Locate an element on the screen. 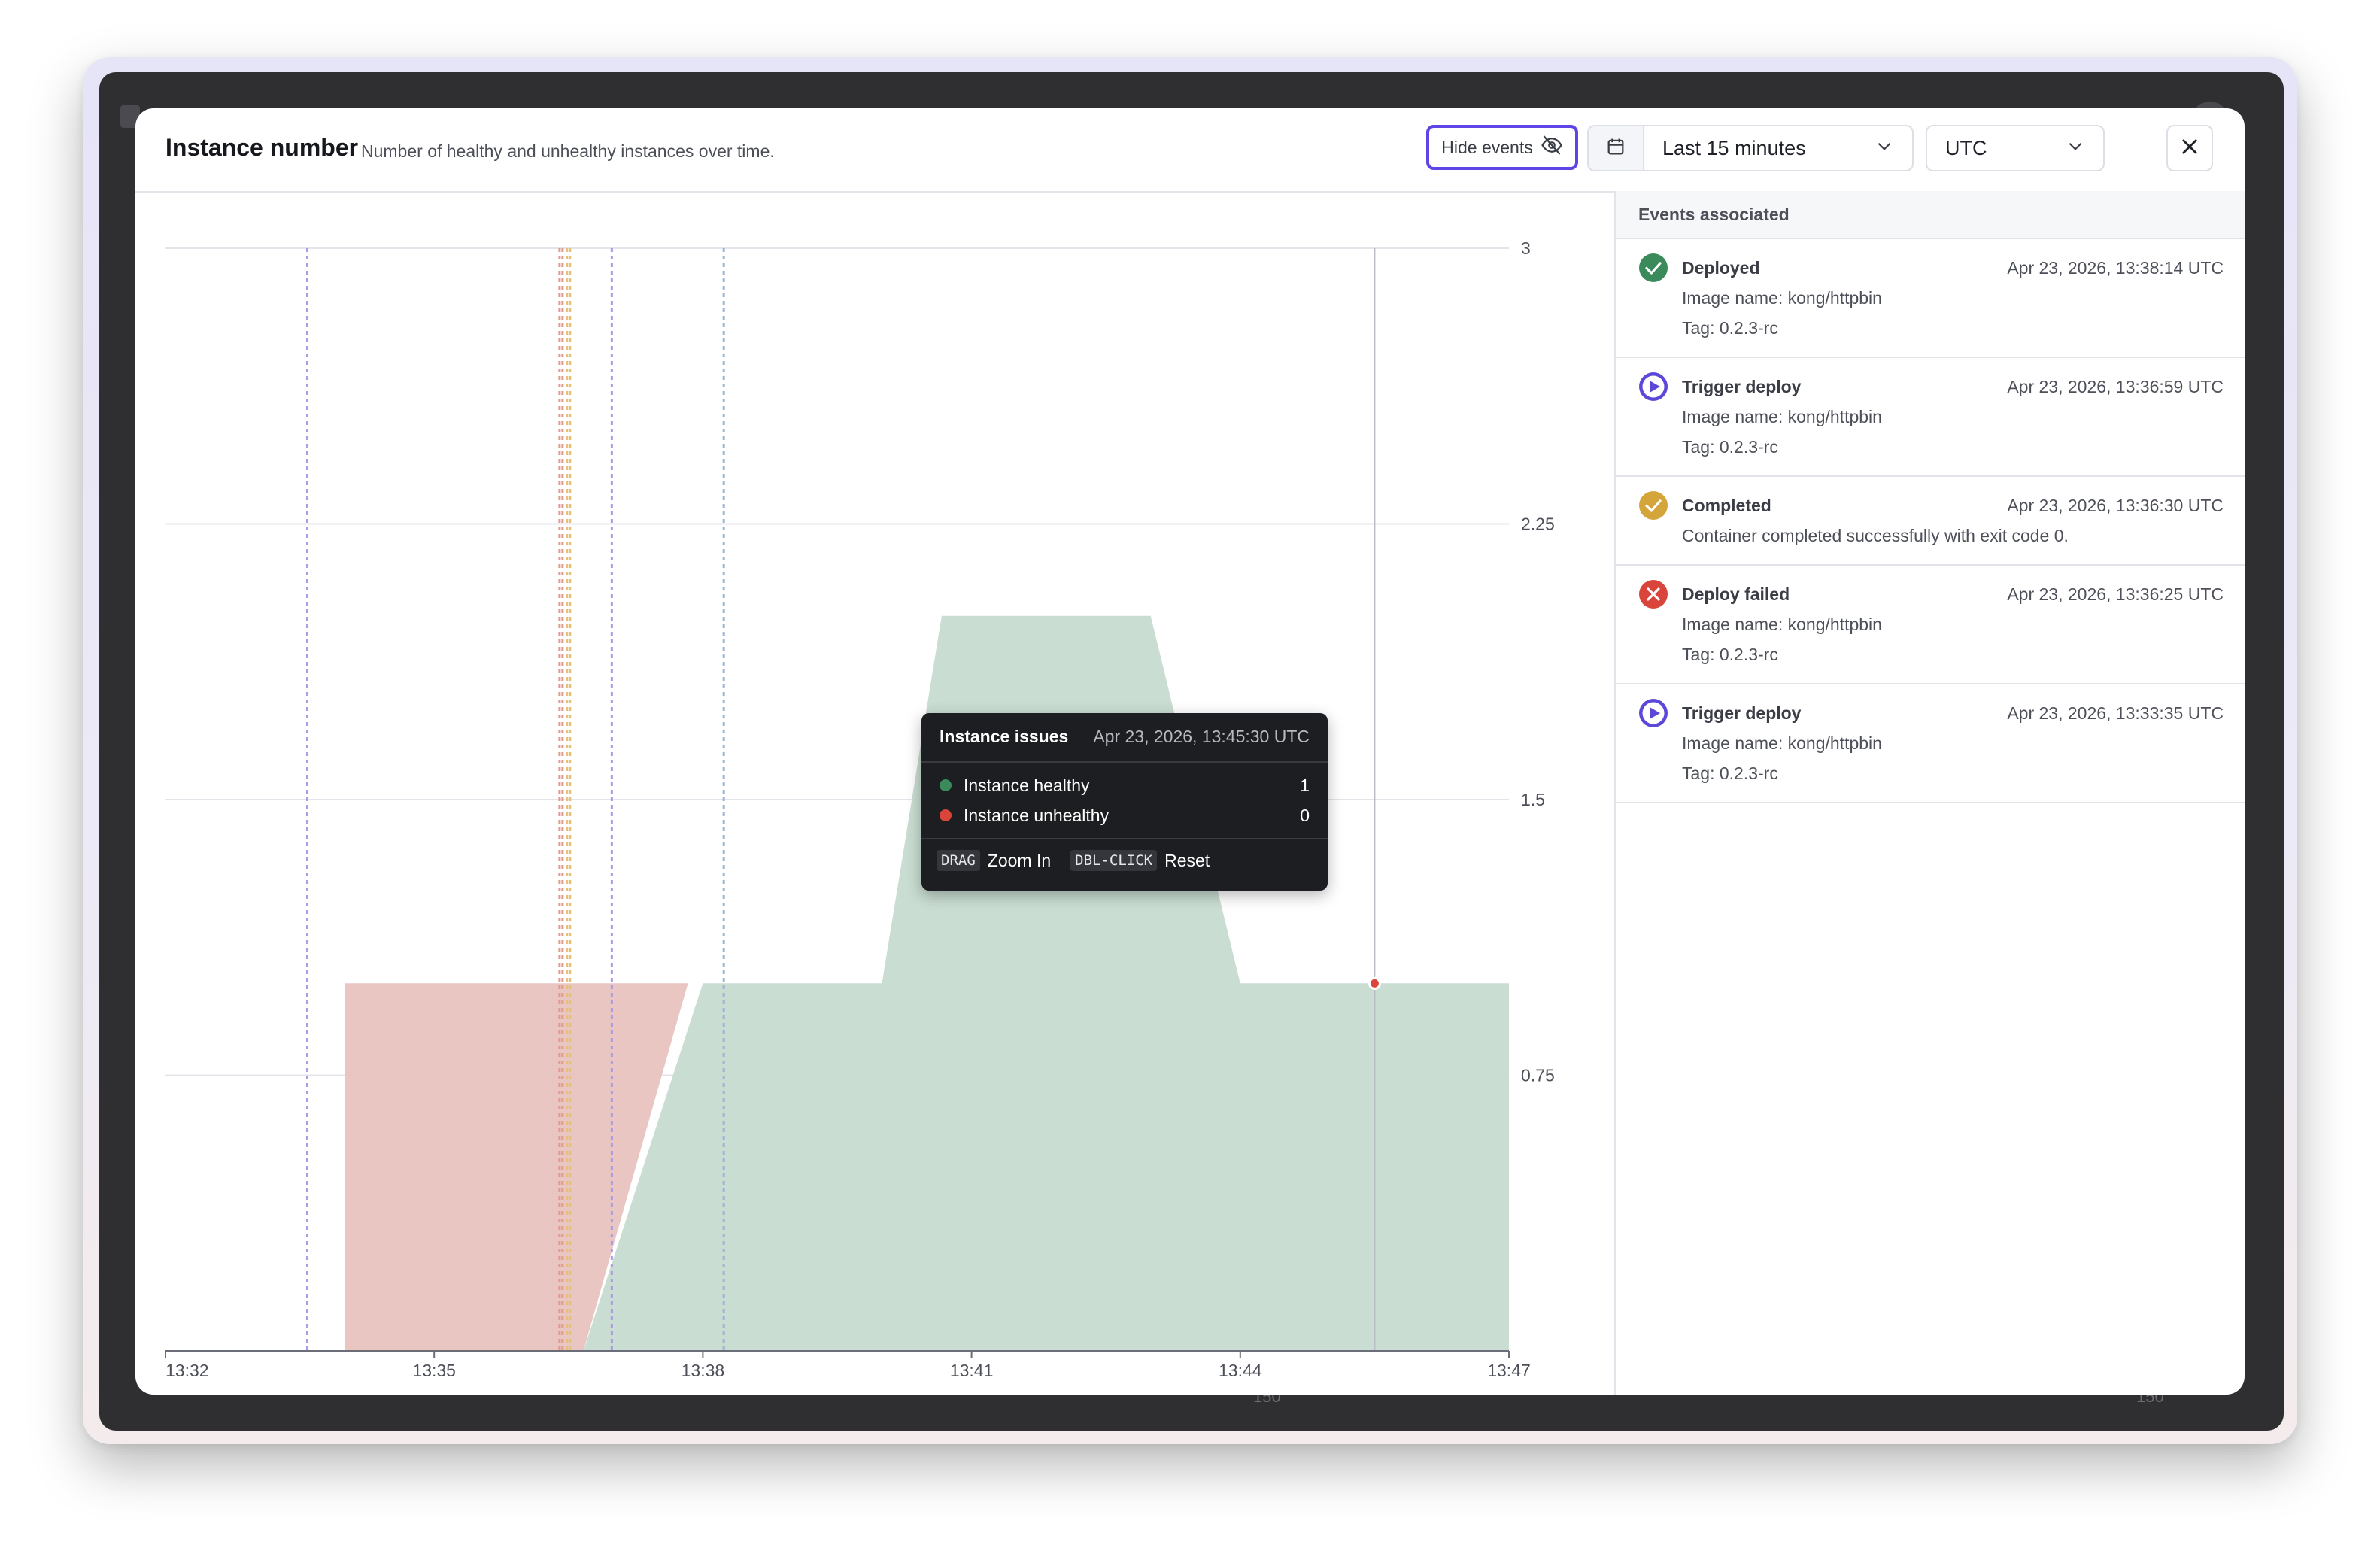 The image size is (2380, 1557). x-circle-icon is located at coordinates (1653, 594).